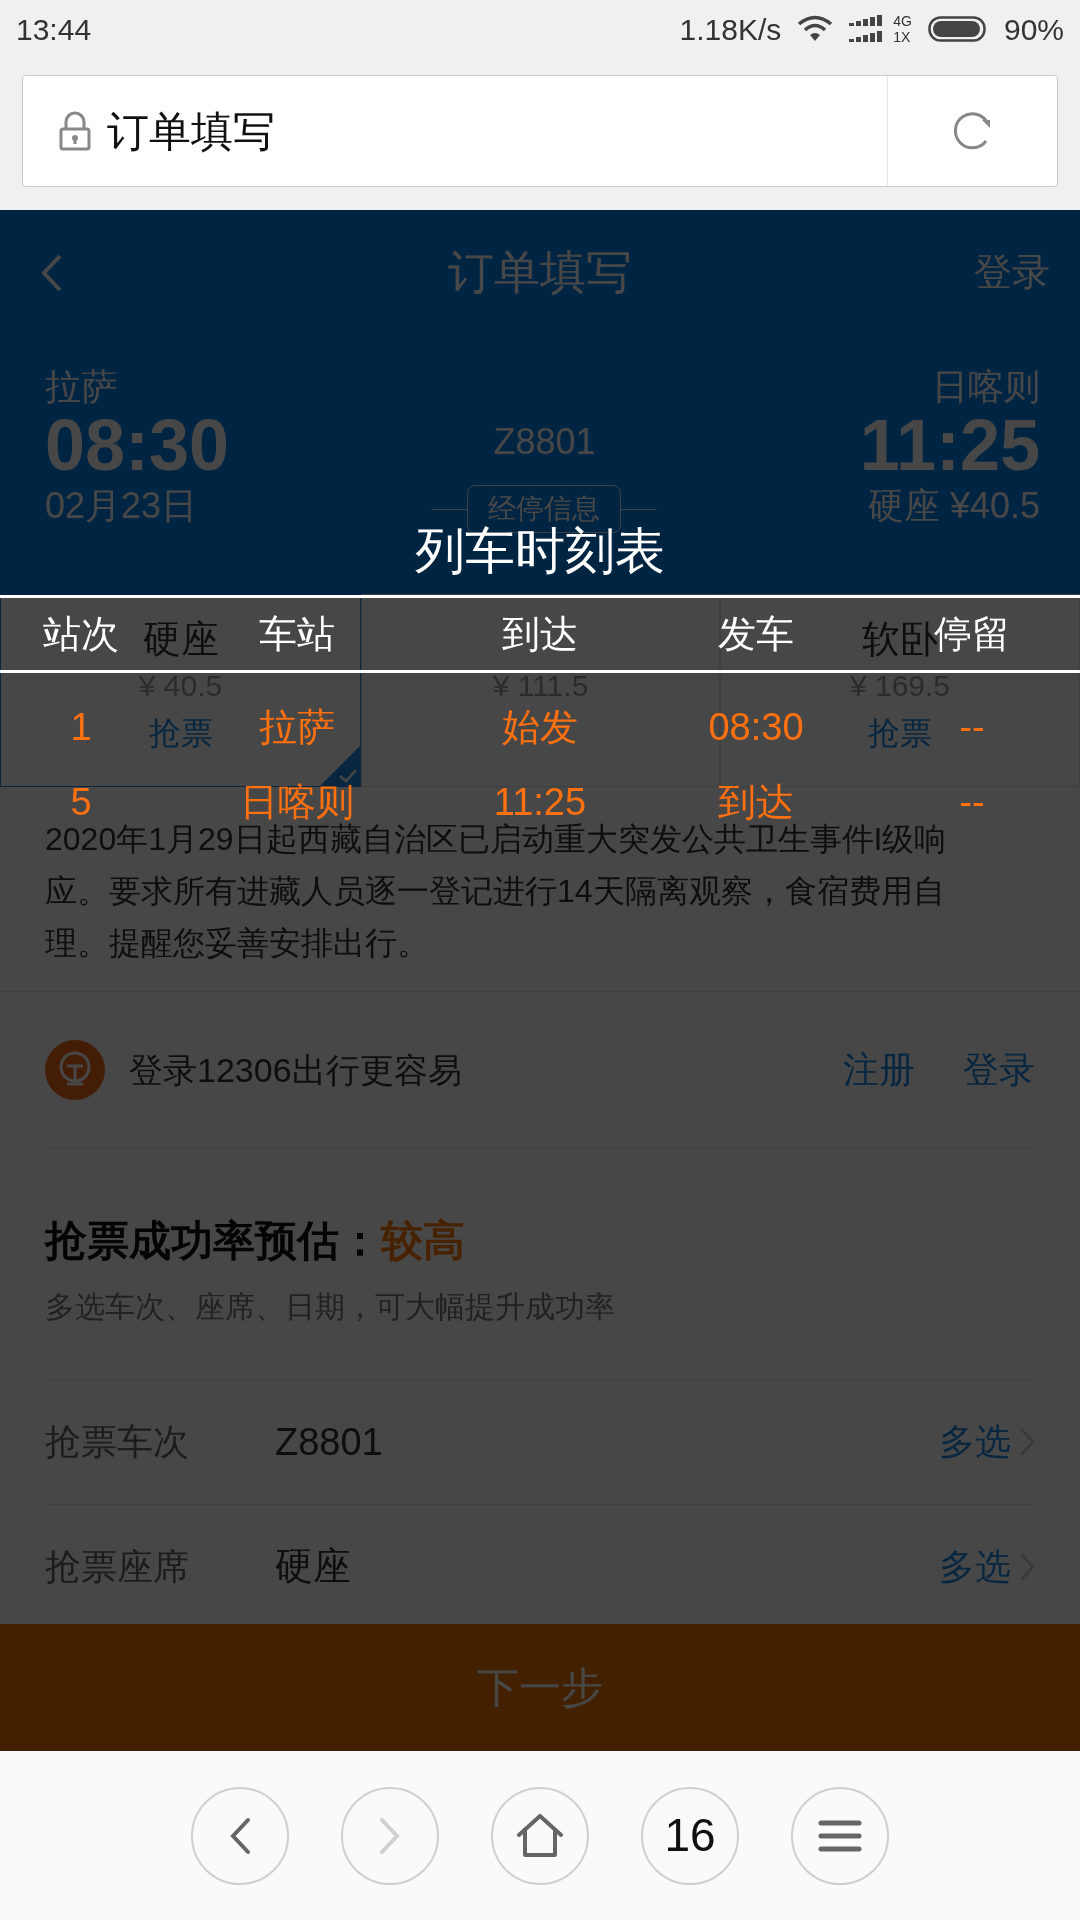 The height and width of the screenshot is (1920, 1080). Describe the element at coordinates (730, 29) in the screenshot. I see `network-speed: 1.18K/s` at that location.